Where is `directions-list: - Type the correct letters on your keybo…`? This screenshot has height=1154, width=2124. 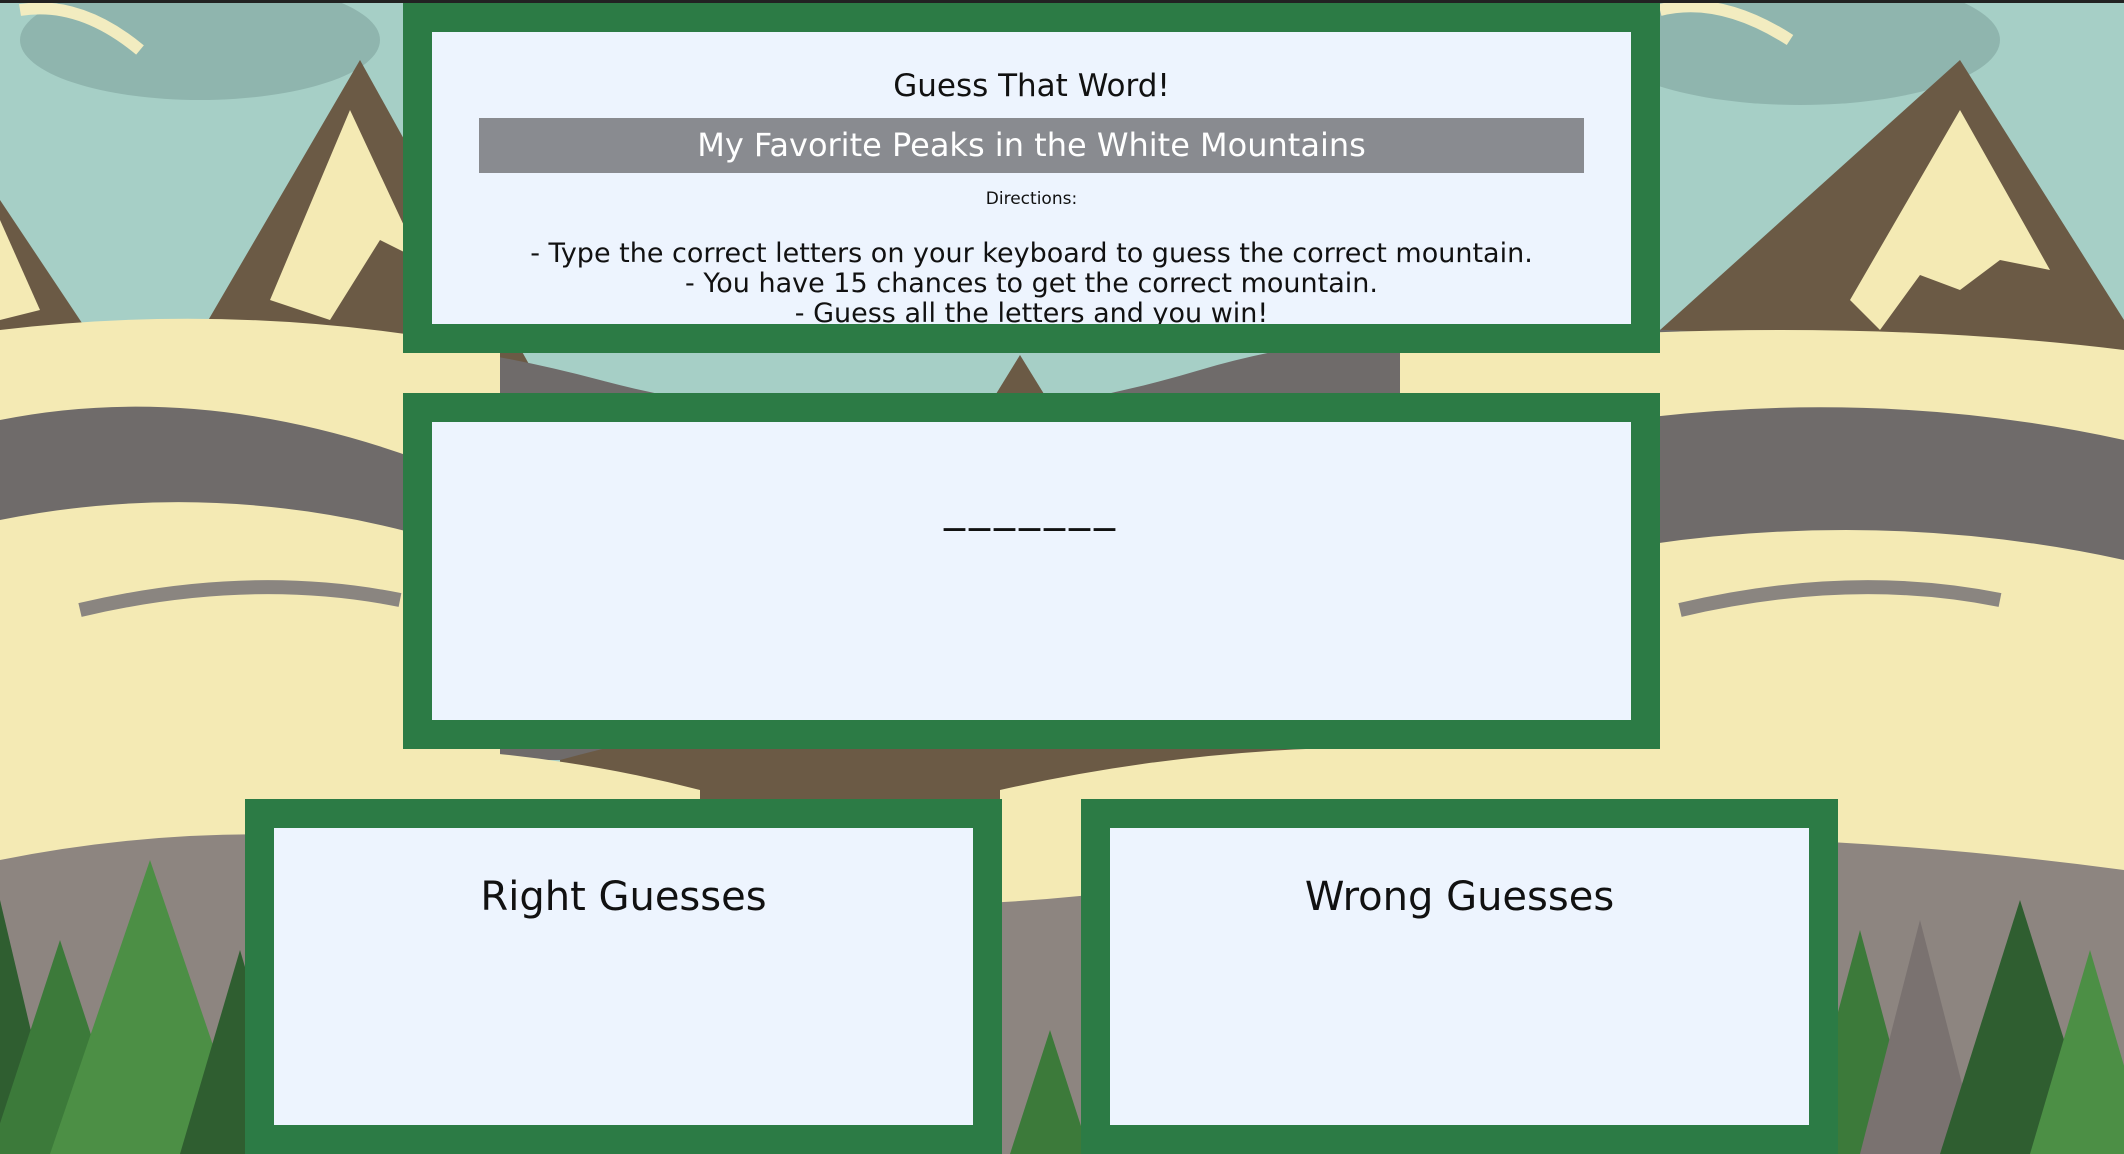
directions-list: - Type the correct letters on your keybo… is located at coordinates (1031, 281).